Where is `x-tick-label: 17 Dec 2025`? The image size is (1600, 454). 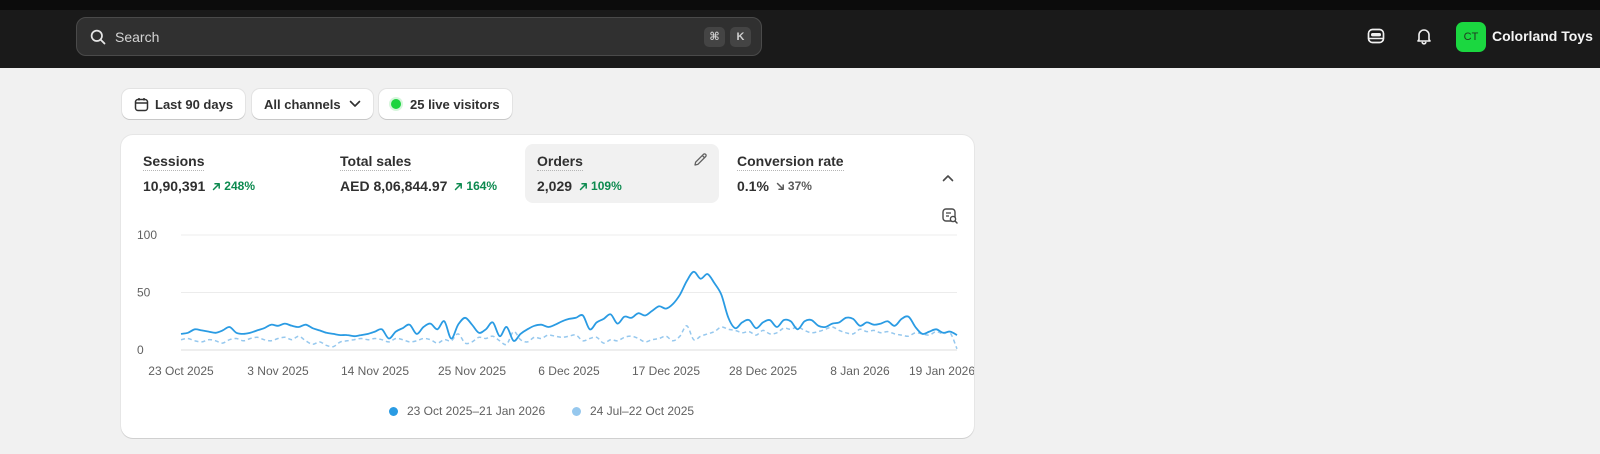
x-tick-label: 17 Dec 2025 is located at coordinates (666, 371).